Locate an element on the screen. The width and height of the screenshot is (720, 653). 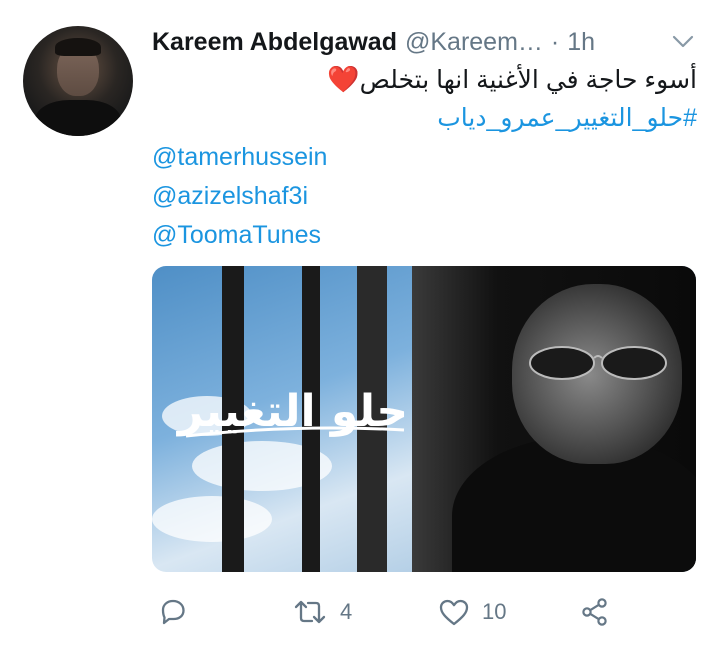
retweet-button: 4 is located at coordinates (322, 612).